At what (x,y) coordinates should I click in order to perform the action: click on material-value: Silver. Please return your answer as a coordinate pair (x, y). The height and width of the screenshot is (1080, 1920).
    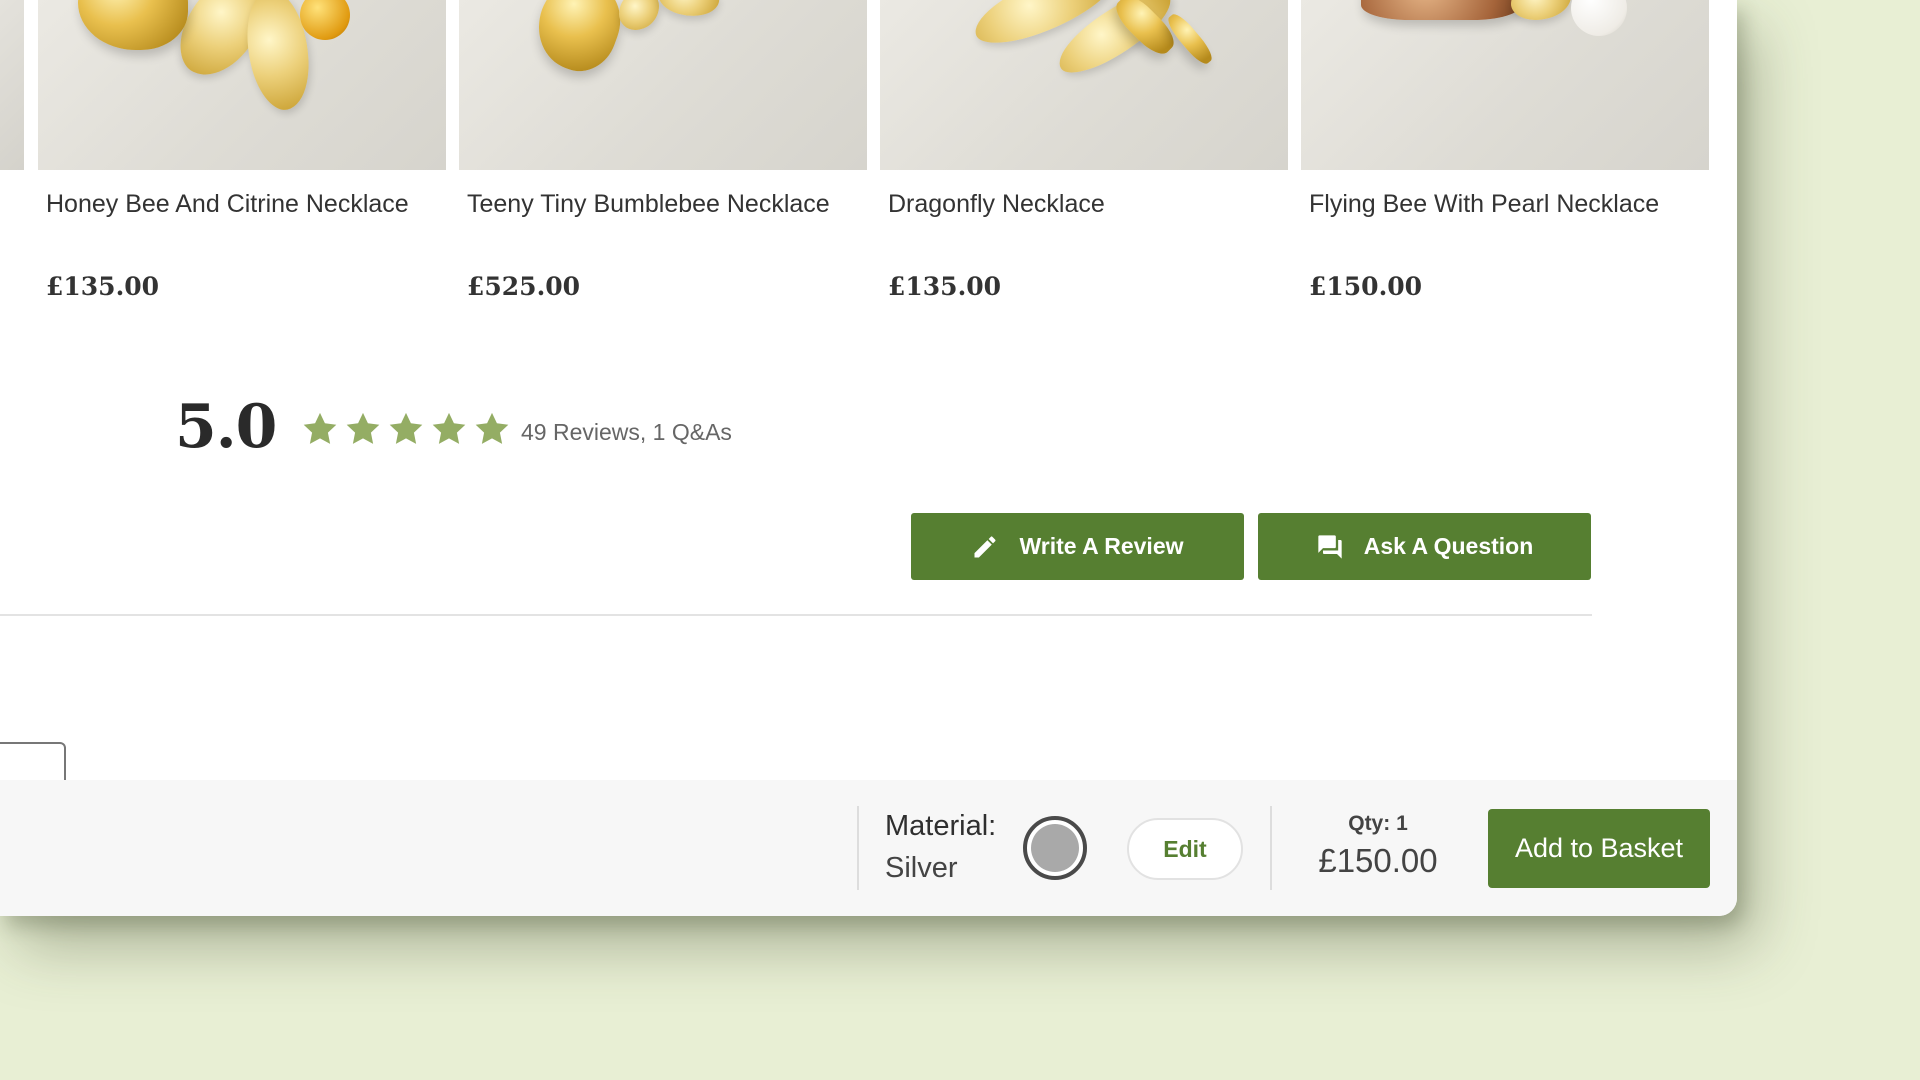
    Looking at the image, I should click on (921, 868).